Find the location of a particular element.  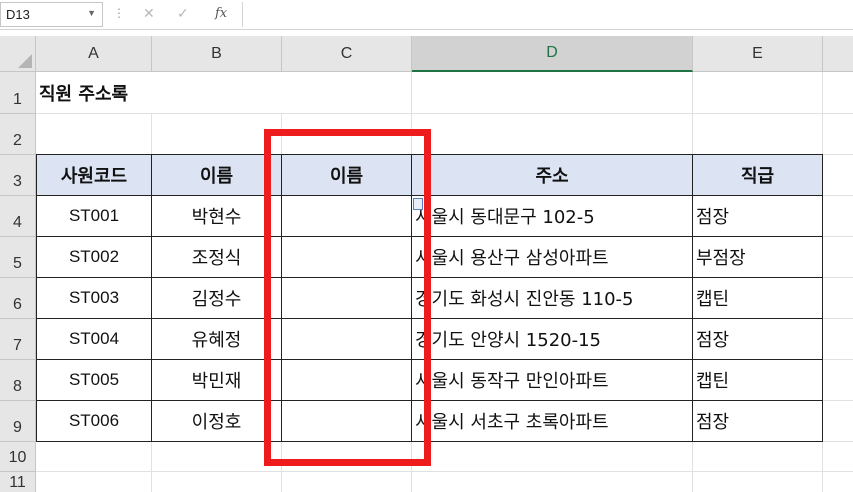

cell-a10 is located at coordinates (94, 457).